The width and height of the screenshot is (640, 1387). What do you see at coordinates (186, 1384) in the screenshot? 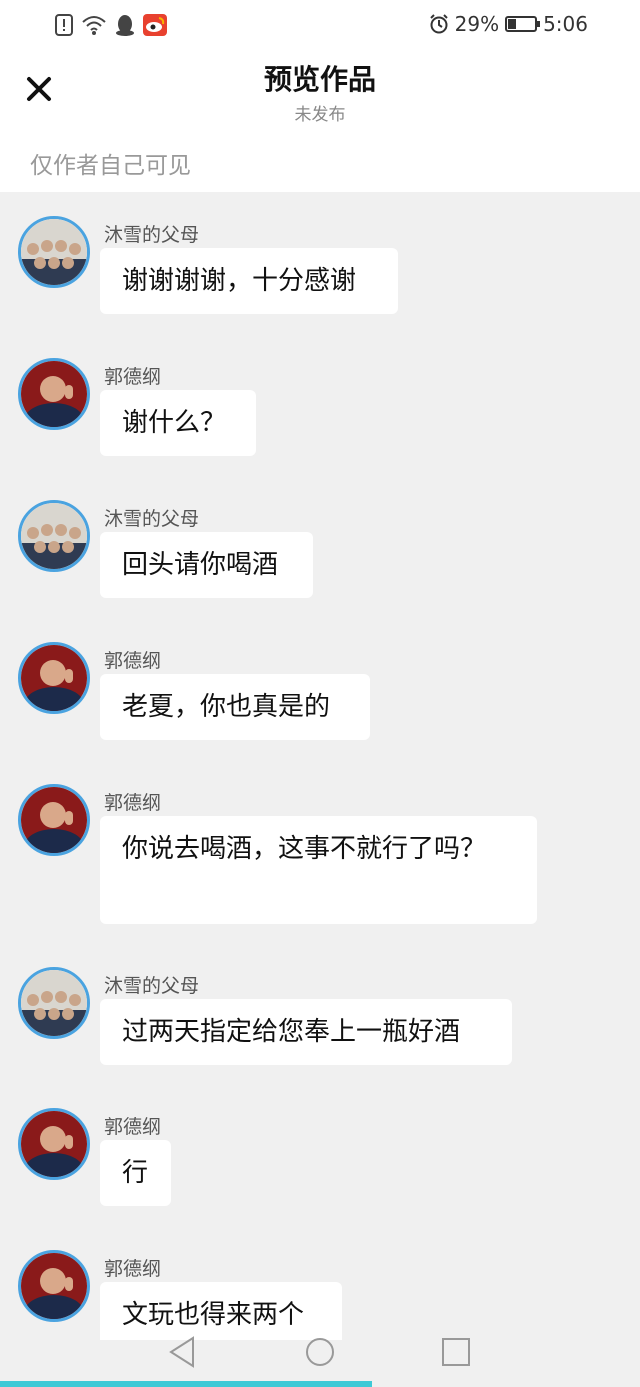
I see `progress-bar` at bounding box center [186, 1384].